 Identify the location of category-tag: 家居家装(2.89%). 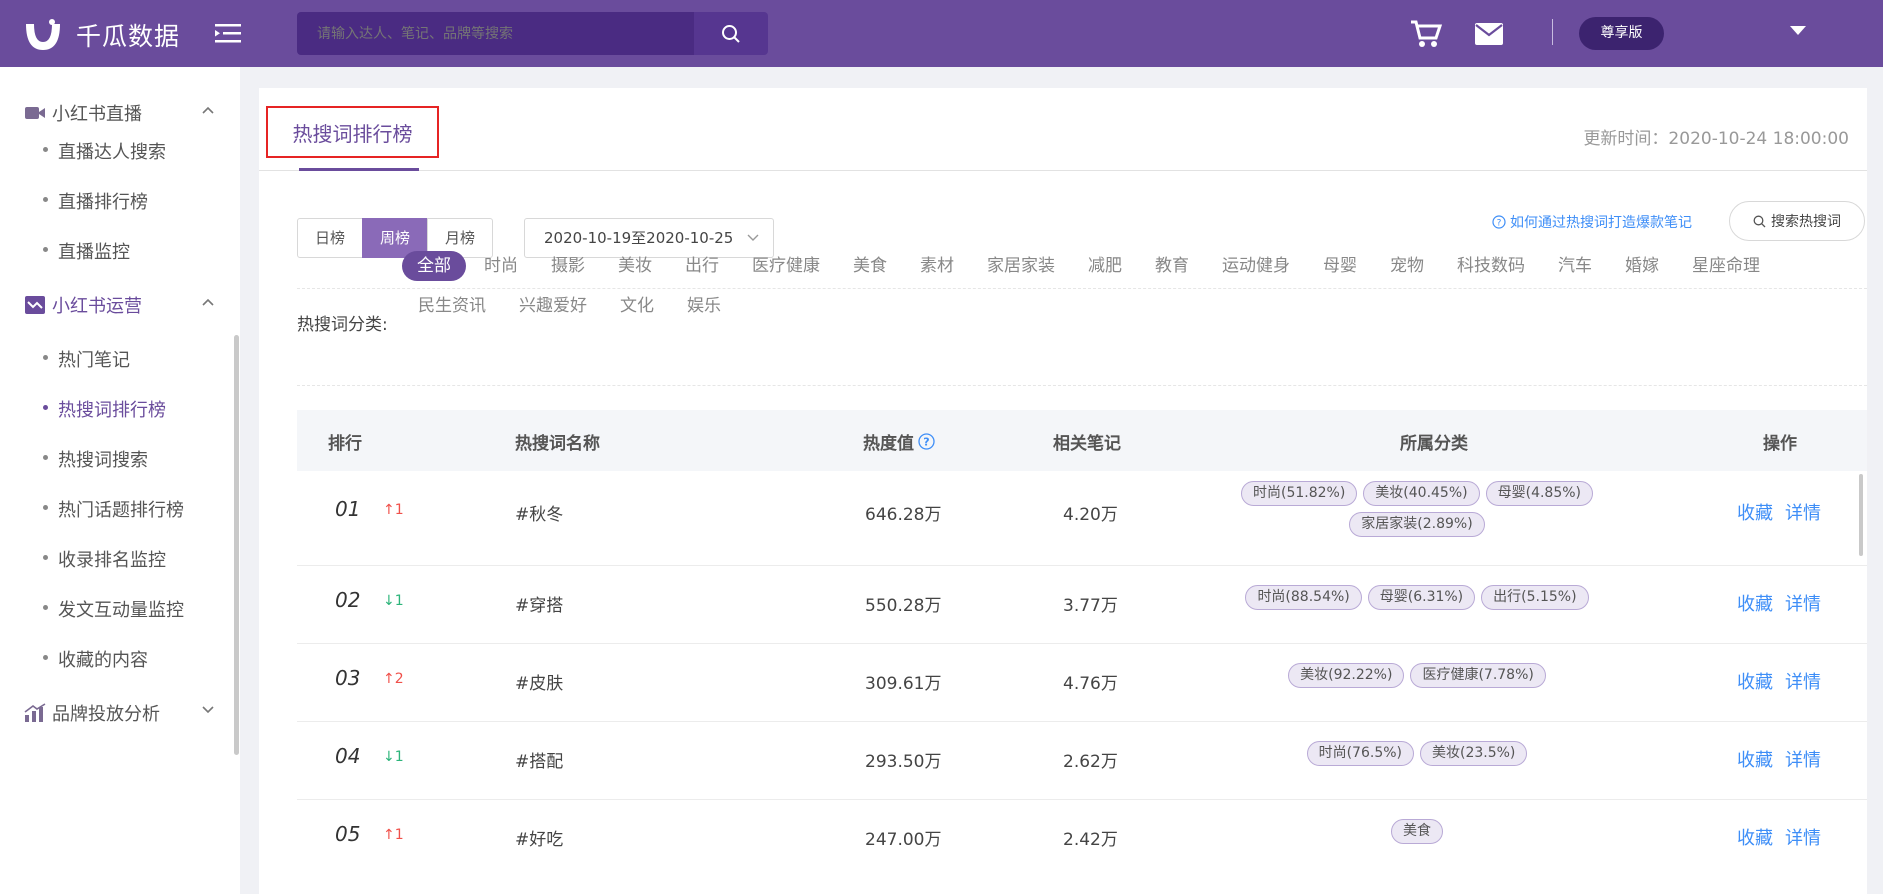
(1417, 524).